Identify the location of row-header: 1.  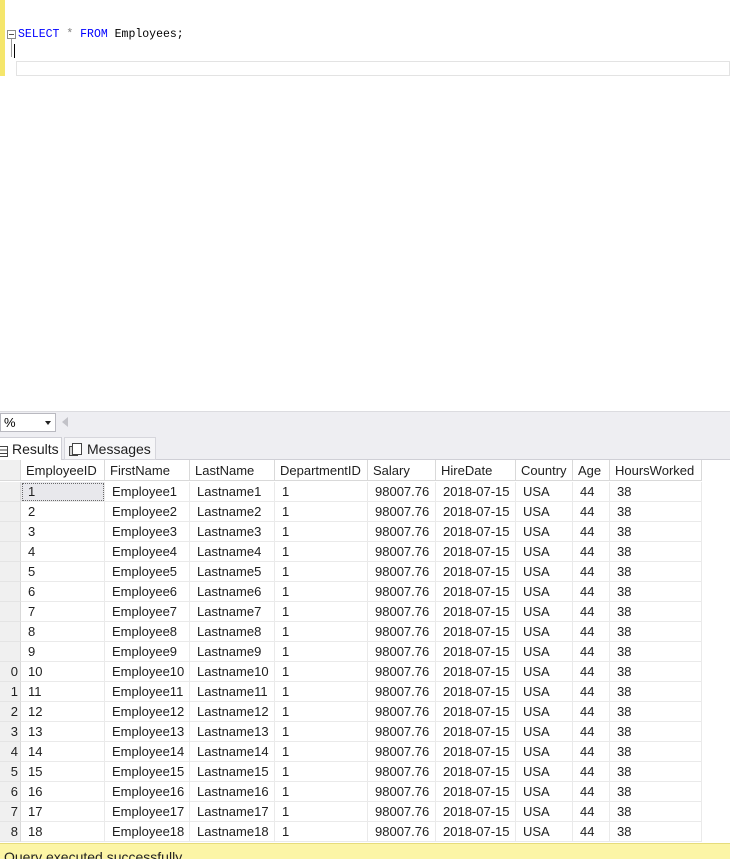
(10, 692).